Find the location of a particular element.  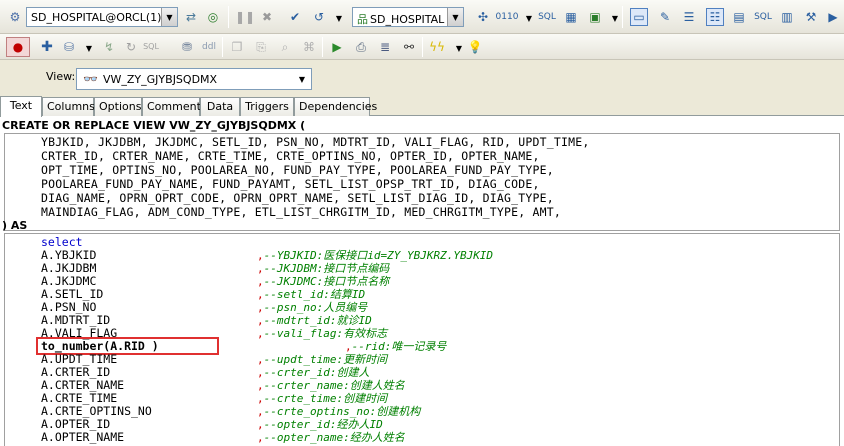

binary-icon: 0110 is located at coordinates (507, 17).